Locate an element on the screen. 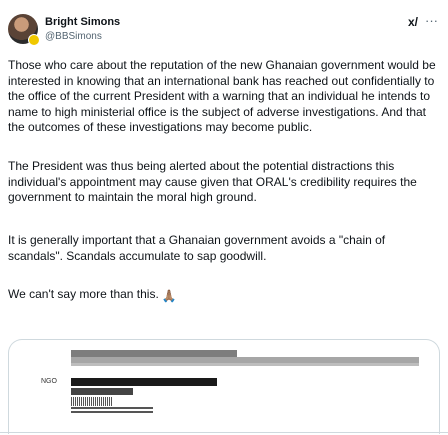 This screenshot has height=435, width=448. post-paragraph-last: We can't say more than this. 🙏🏽 is located at coordinates (92, 296).